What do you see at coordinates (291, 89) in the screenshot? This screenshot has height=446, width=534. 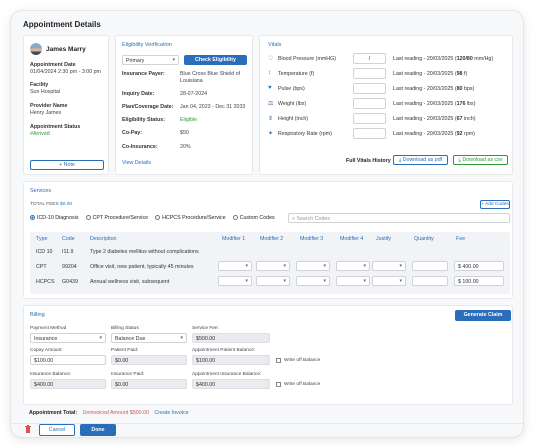 I see `vital-label: Pulse (bps)` at bounding box center [291, 89].